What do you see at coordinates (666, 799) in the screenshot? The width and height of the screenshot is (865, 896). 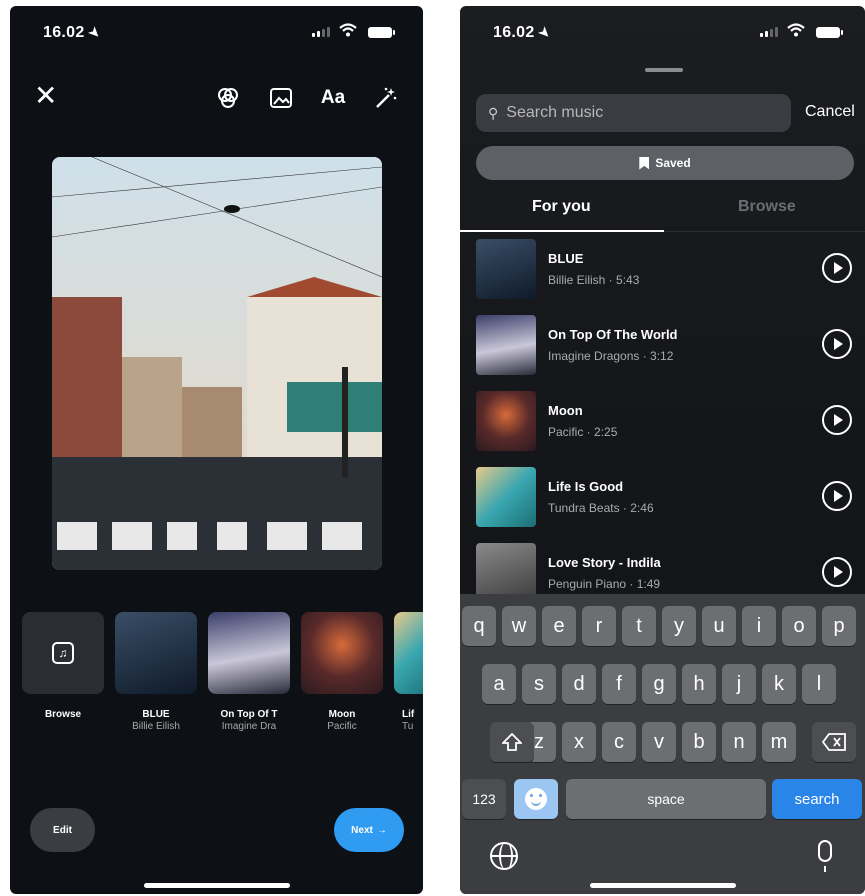 I see `space-key: space` at bounding box center [666, 799].